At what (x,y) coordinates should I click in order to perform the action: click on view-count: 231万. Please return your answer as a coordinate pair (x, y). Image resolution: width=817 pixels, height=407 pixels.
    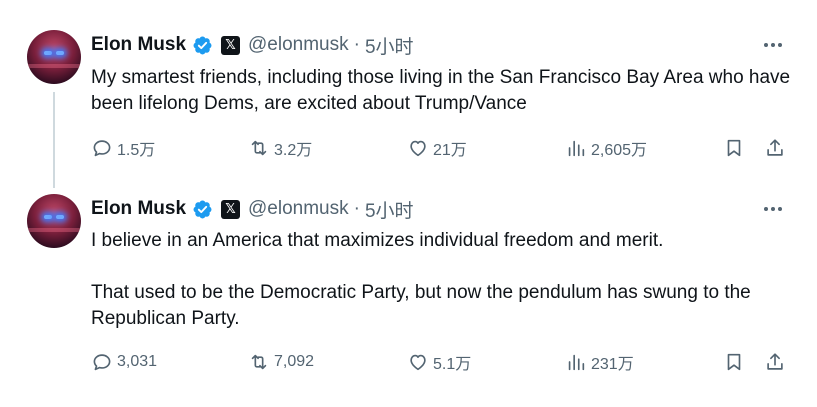
    Looking at the image, I should click on (612, 364).